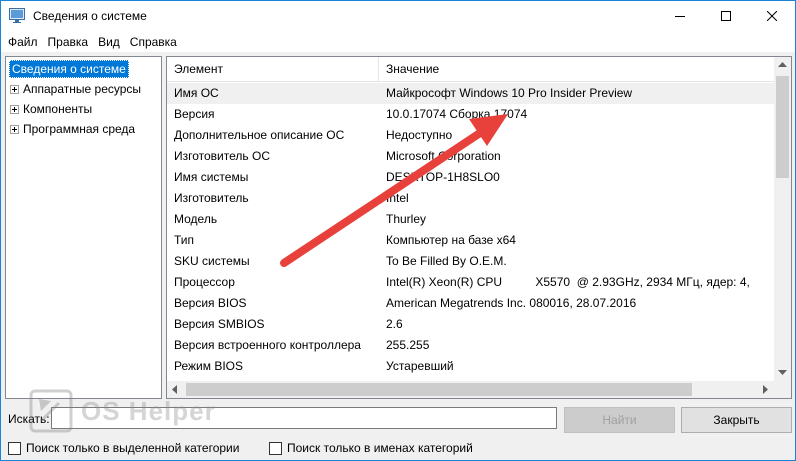 The height and width of the screenshot is (461, 796). What do you see at coordinates (782, 373) in the screenshot?
I see `scroll-down-icon` at bounding box center [782, 373].